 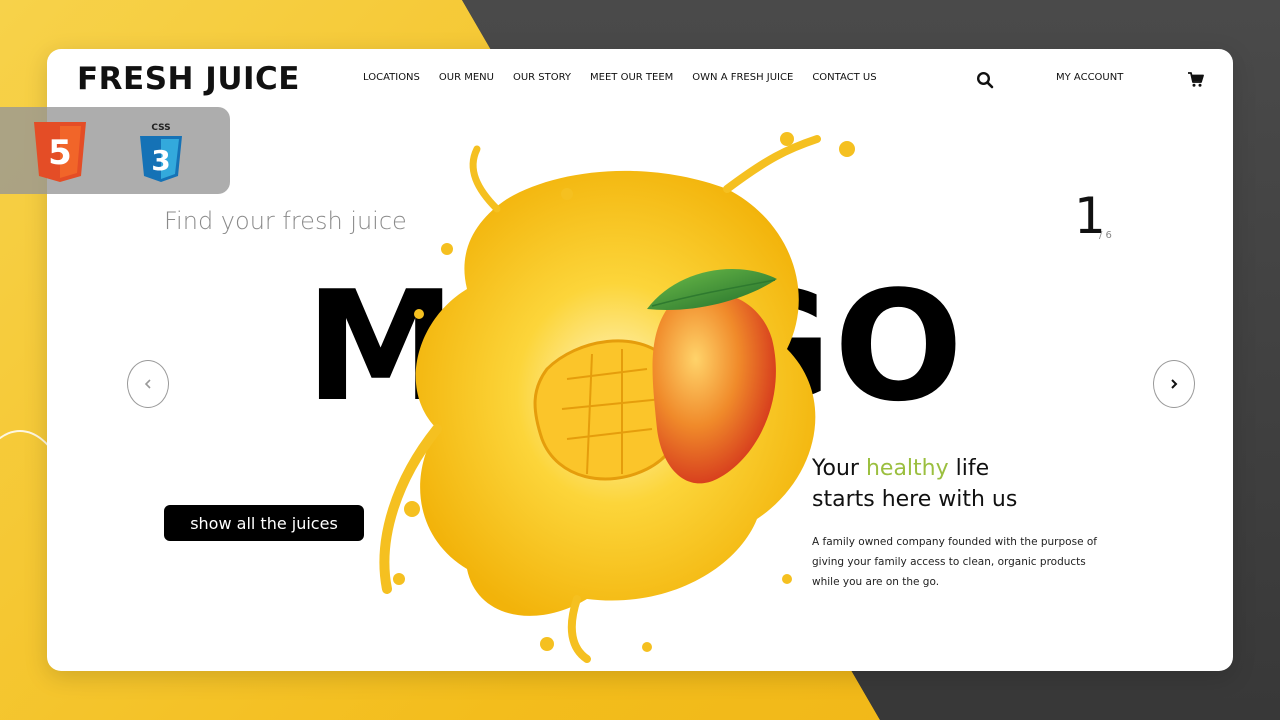 I want to click on nav-item-contact-us: CONTACT US, so click(x=844, y=77).